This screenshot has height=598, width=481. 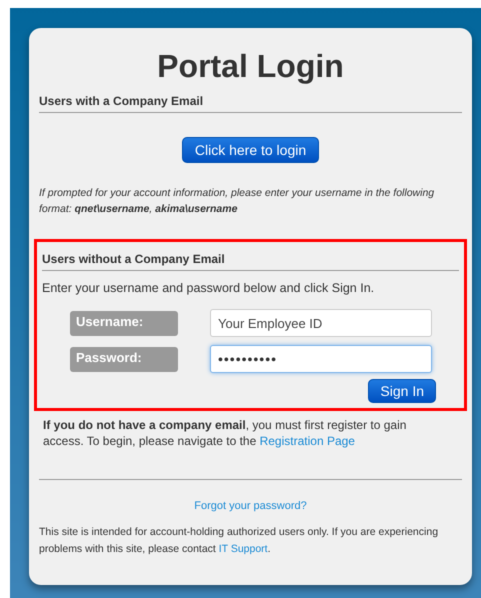 I want to click on footer-text: This site is intended for account-holding authorized users only. If you are experiencing problems with this site, please contact IT Support., so click(x=239, y=541).